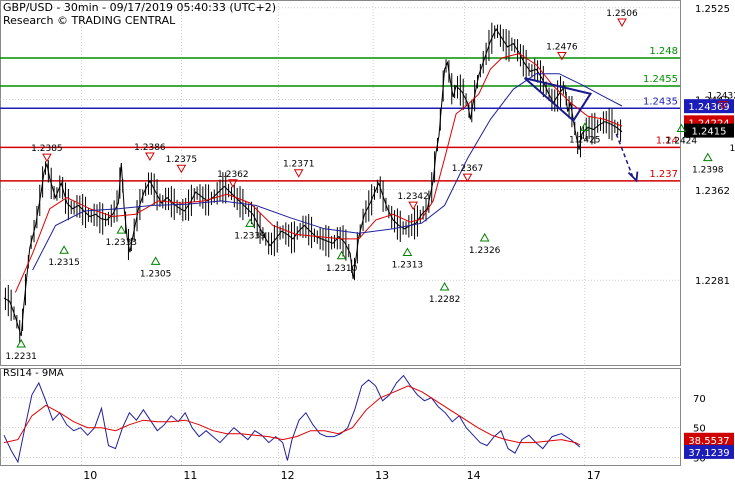  Describe the element at coordinates (182, 160) in the screenshot. I see `resistance-label: 1.2375` at that location.